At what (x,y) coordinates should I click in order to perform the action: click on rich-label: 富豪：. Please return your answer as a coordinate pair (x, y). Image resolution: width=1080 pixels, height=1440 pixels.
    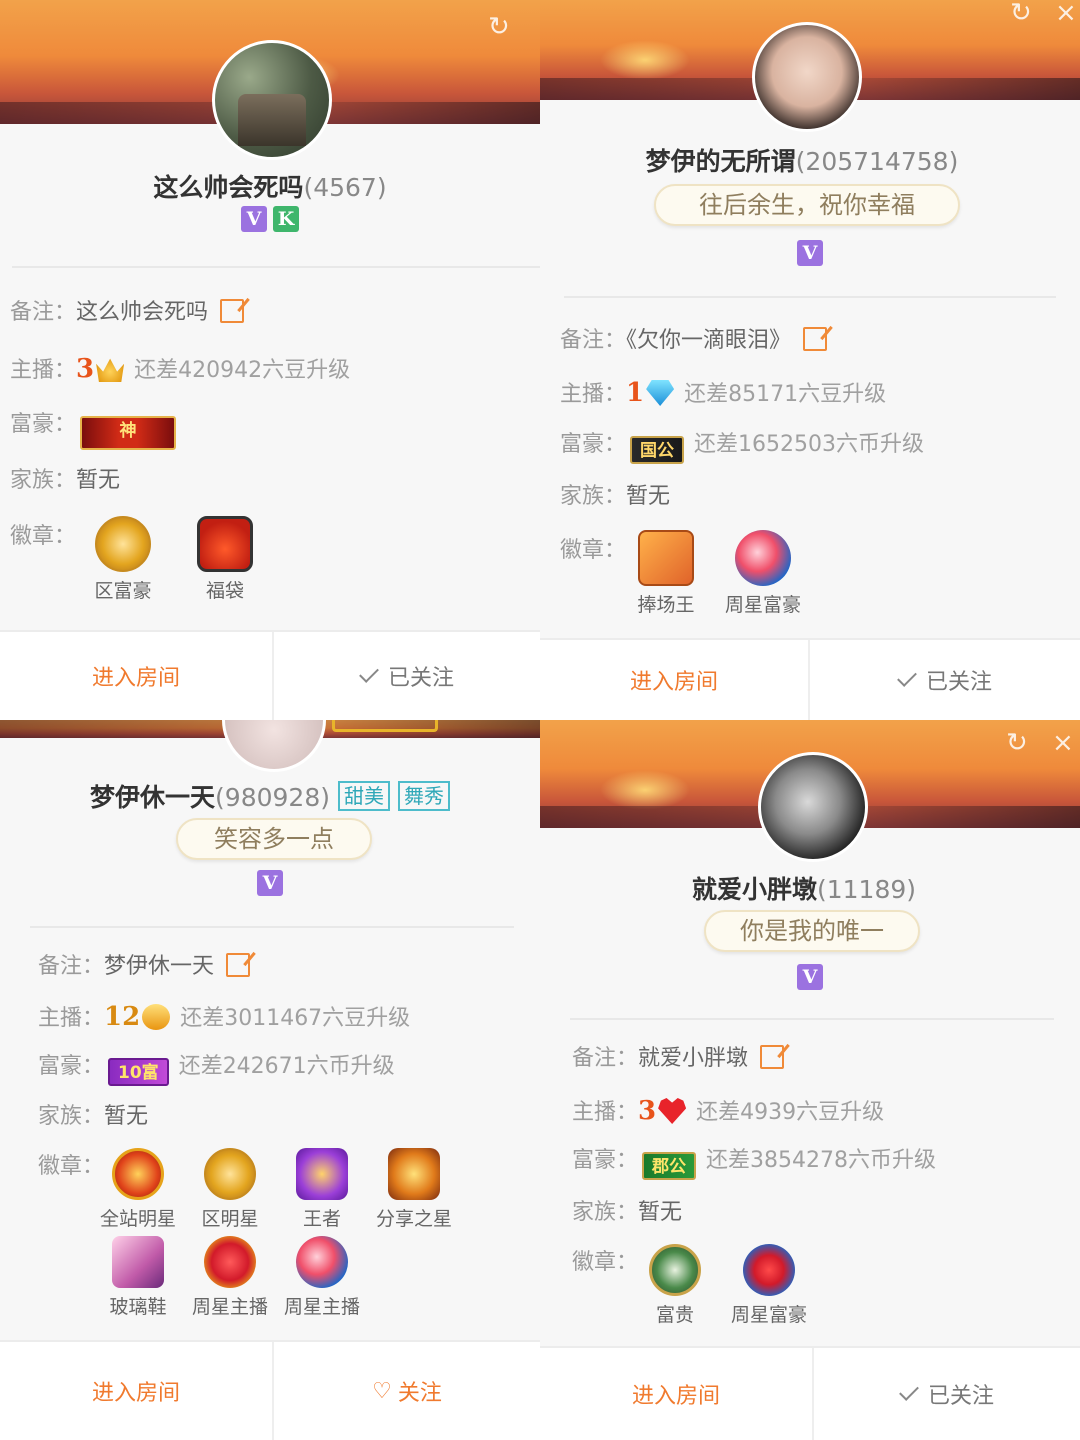
    Looking at the image, I should click on (593, 444).